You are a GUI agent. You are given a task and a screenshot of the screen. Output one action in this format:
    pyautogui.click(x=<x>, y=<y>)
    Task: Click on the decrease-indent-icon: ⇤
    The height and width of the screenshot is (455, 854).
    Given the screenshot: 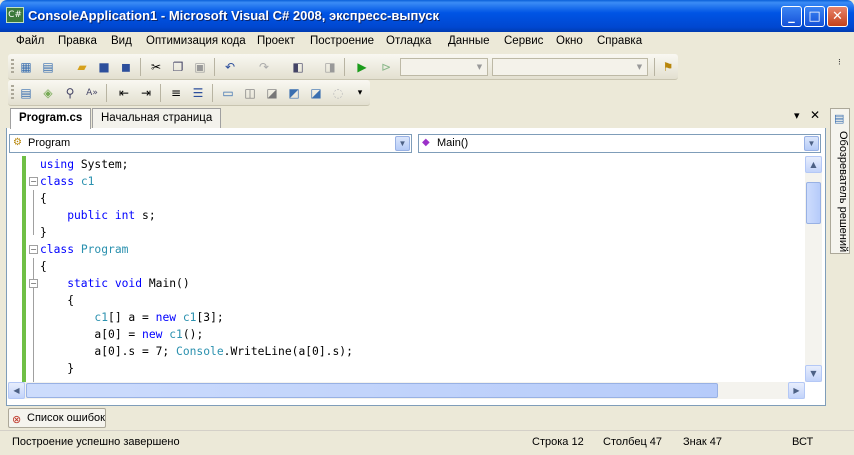 What is the action you would take?
    pyautogui.click(x=124, y=93)
    